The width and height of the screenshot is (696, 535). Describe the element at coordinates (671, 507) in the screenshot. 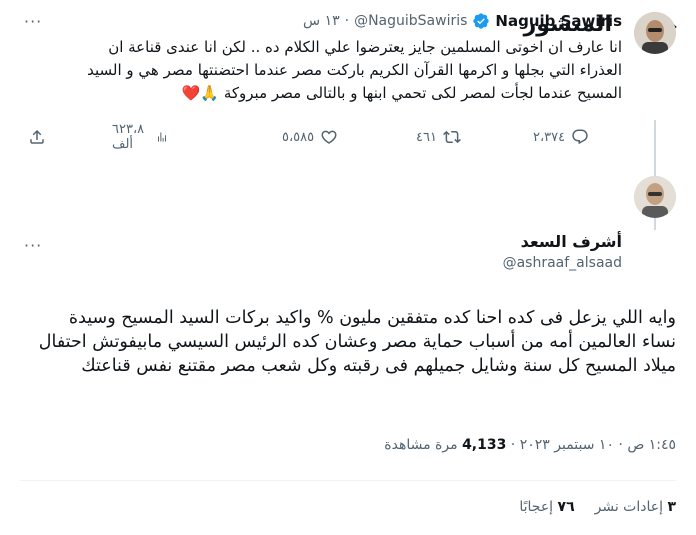

I see `retweets-stat-count: ٣` at that location.